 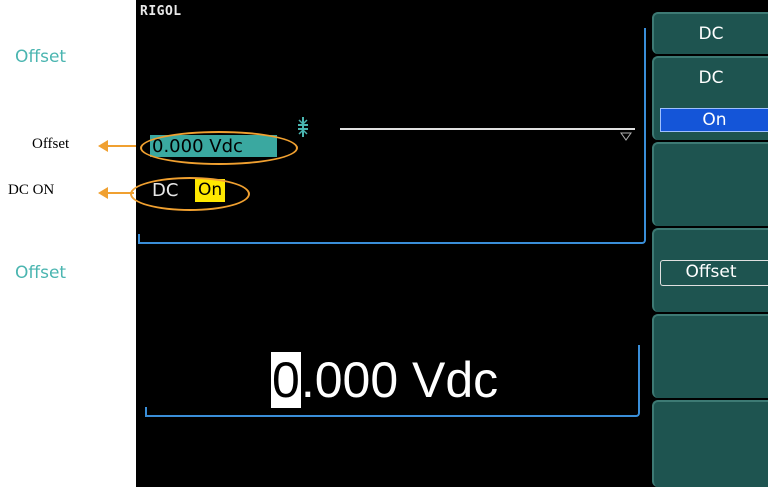 What do you see at coordinates (161, 11) in the screenshot?
I see `brand-logo: RIGOL` at bounding box center [161, 11].